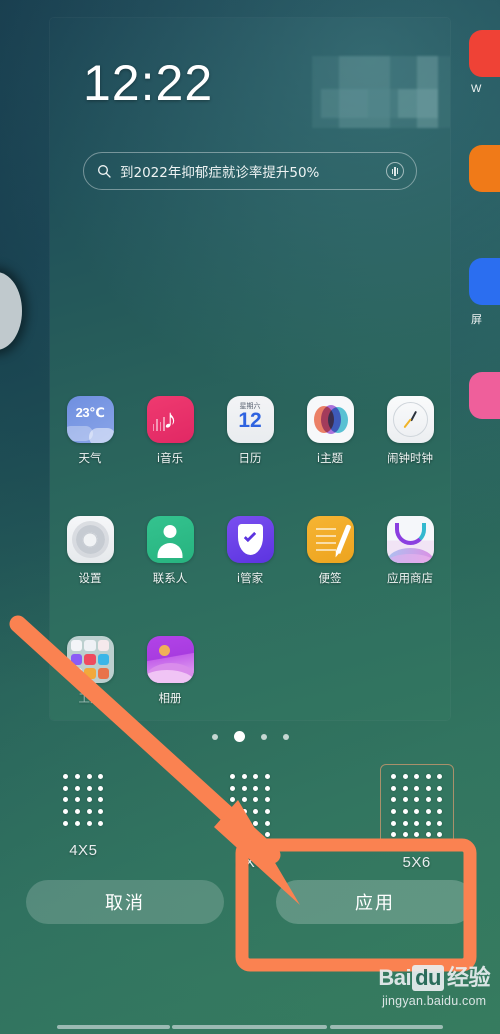  I want to click on app-folder: 工具, so click(90, 671).